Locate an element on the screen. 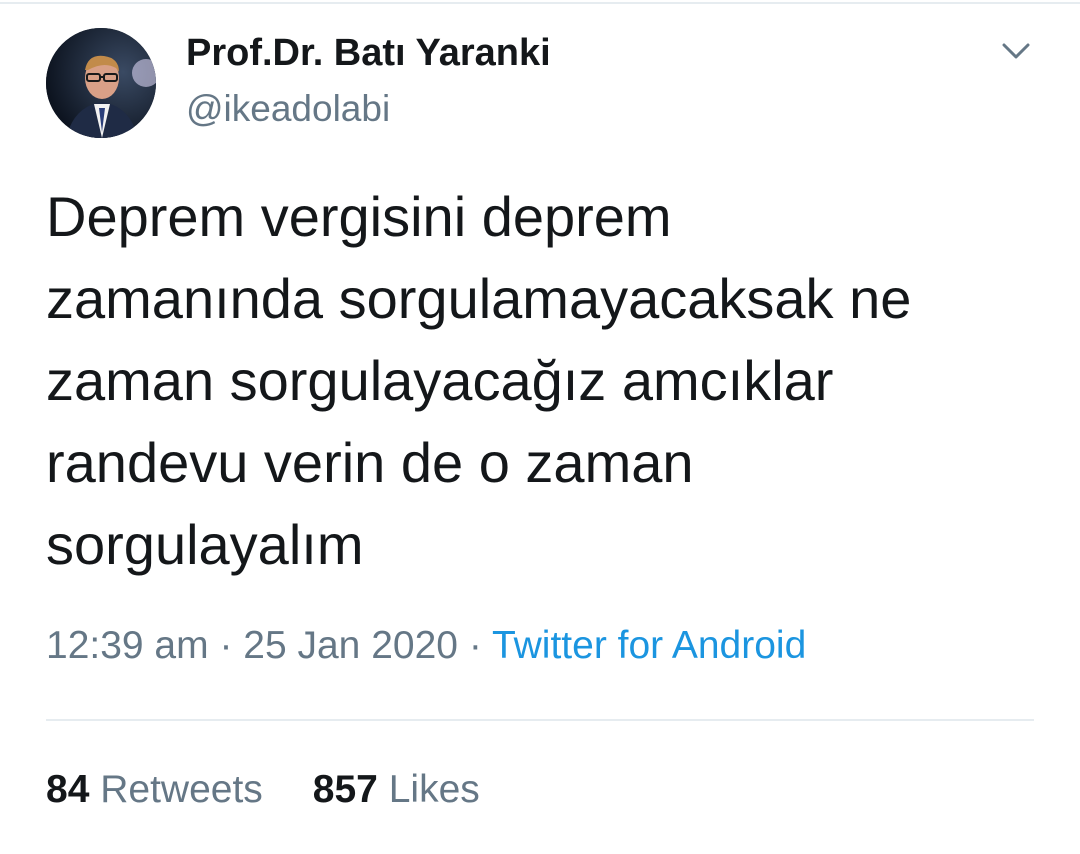 Image resolution: width=1080 pixels, height=854 pixels. retweets-stat: 84 Retweets is located at coordinates (154, 790).